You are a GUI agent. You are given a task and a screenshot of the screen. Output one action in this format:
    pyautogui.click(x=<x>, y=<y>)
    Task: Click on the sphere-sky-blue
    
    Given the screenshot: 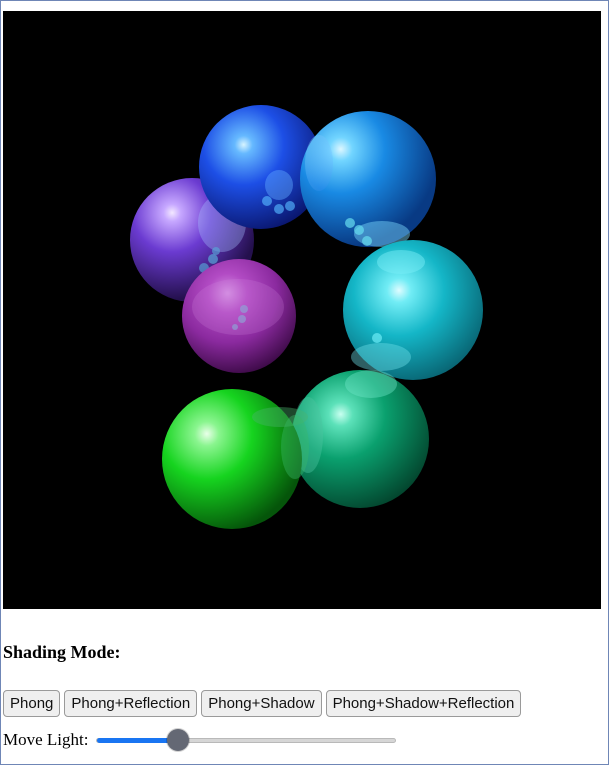 What is the action you would take?
    pyautogui.click(x=368, y=179)
    